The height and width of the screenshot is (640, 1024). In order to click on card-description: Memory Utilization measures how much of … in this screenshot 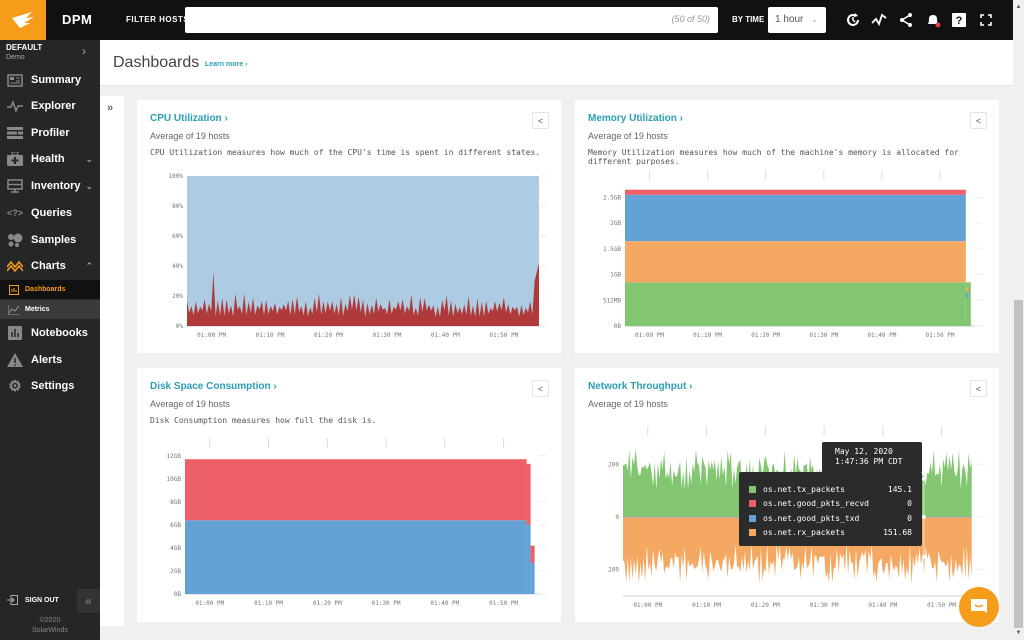, I will do `click(773, 157)`.